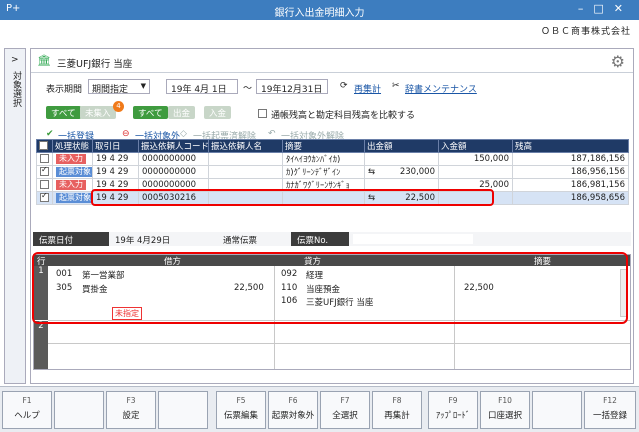 The width and height of the screenshot is (639, 432). What do you see at coordinates (610, 410) in the screenshot?
I see `f12-register-all-button: F12 一括登録` at bounding box center [610, 410].